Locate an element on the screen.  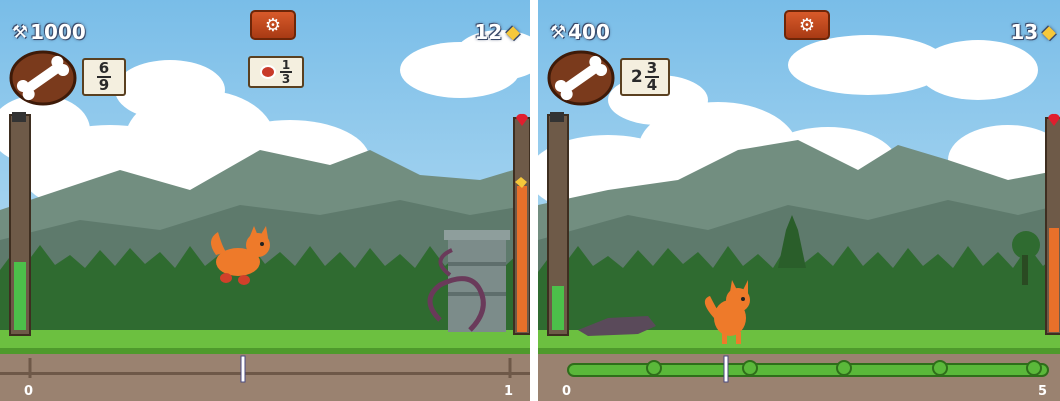
fraction-card: 2 3 4 is located at coordinates (645, 77).